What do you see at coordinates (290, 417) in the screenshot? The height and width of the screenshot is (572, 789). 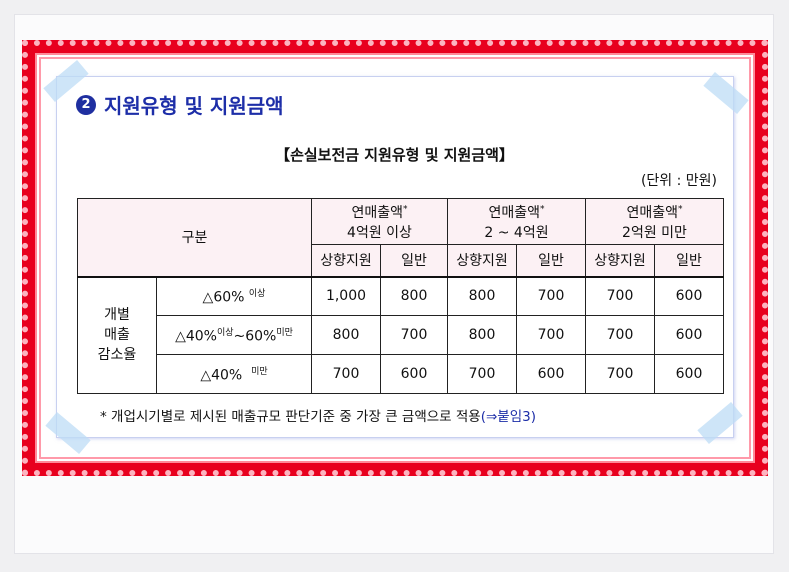 I see `footnote-text: * 개업시기별로 제시된 매출규모 판단기준 중 가장 큰 금액으로 적용` at bounding box center [290, 417].